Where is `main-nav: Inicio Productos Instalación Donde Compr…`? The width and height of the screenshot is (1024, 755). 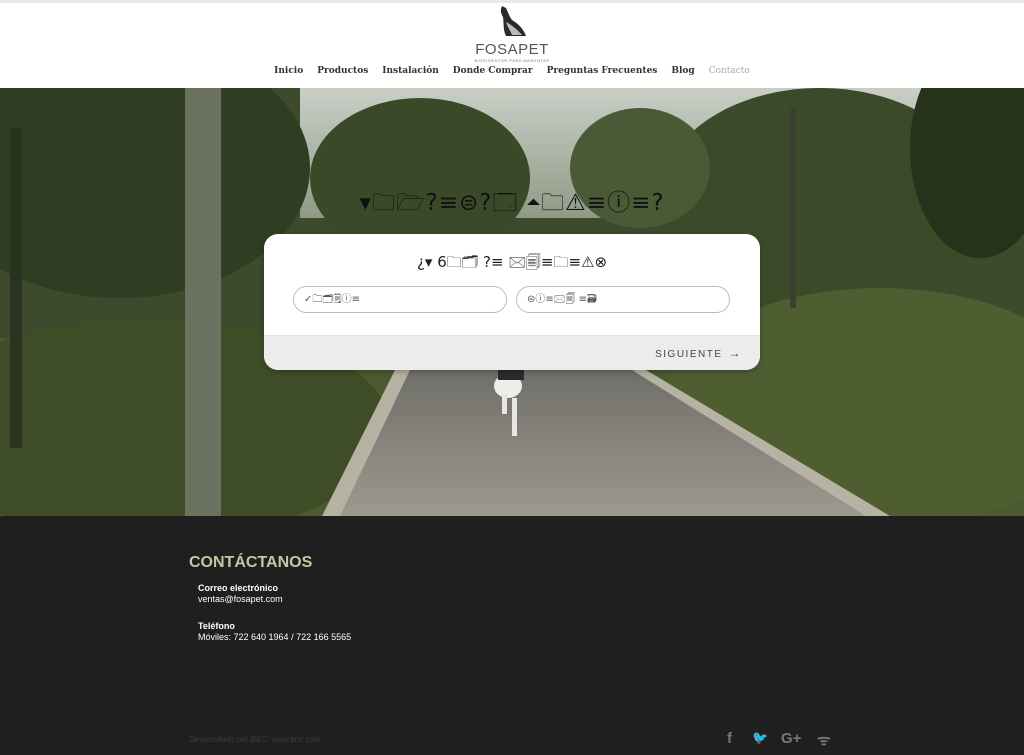 main-nav: Inicio Productos Instalación Donde Compr… is located at coordinates (512, 71).